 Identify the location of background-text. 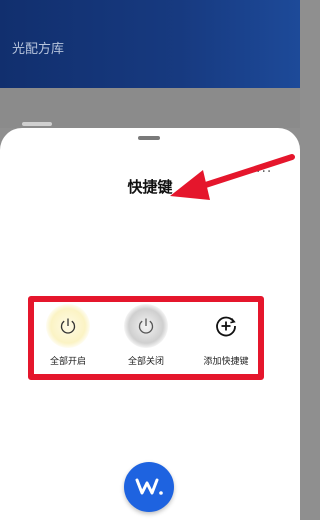
(37, 124).